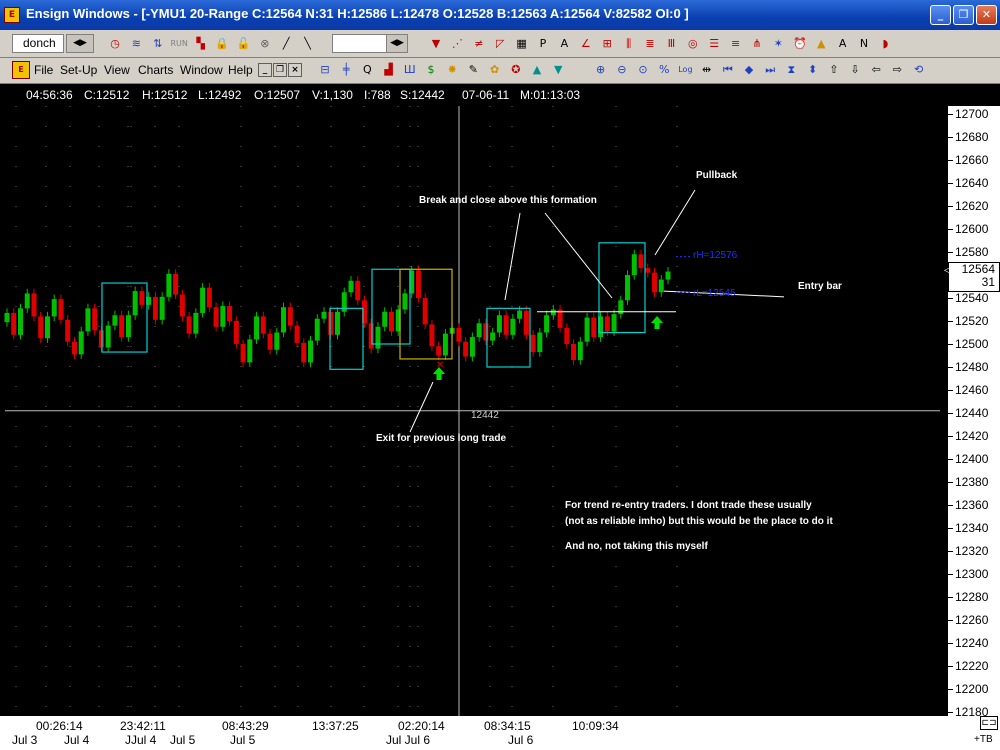 The width and height of the screenshot is (1000, 750). Describe the element at coordinates (989, 723) in the screenshot. I see `scroll-corner-icon: ⊏⊐` at that location.